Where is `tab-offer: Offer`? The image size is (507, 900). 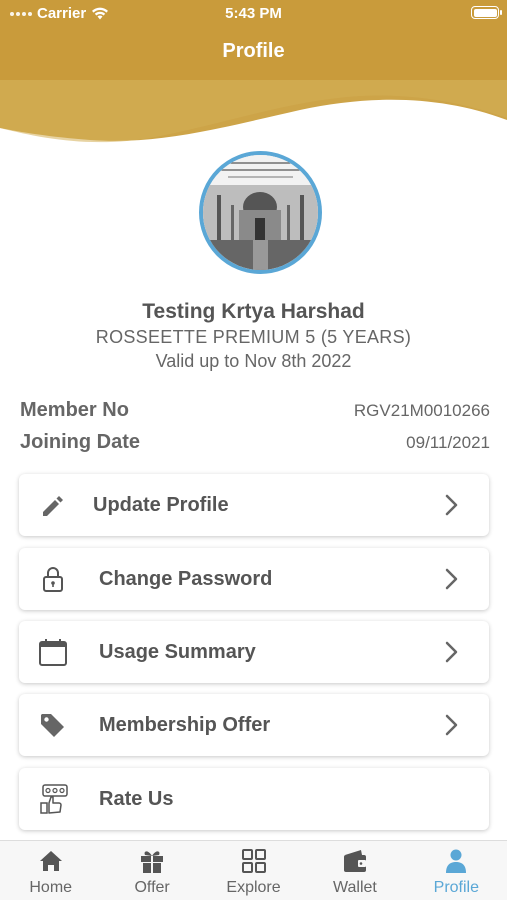 tab-offer: Offer is located at coordinates (151, 870).